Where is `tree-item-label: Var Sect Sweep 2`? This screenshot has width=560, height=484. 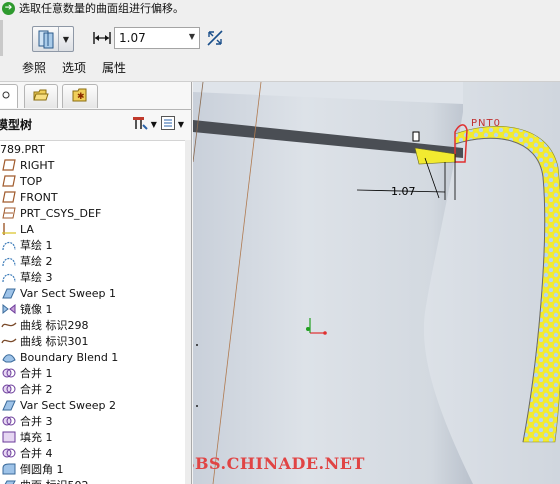 tree-item-label: Var Sect Sweep 2 is located at coordinates (68, 405).